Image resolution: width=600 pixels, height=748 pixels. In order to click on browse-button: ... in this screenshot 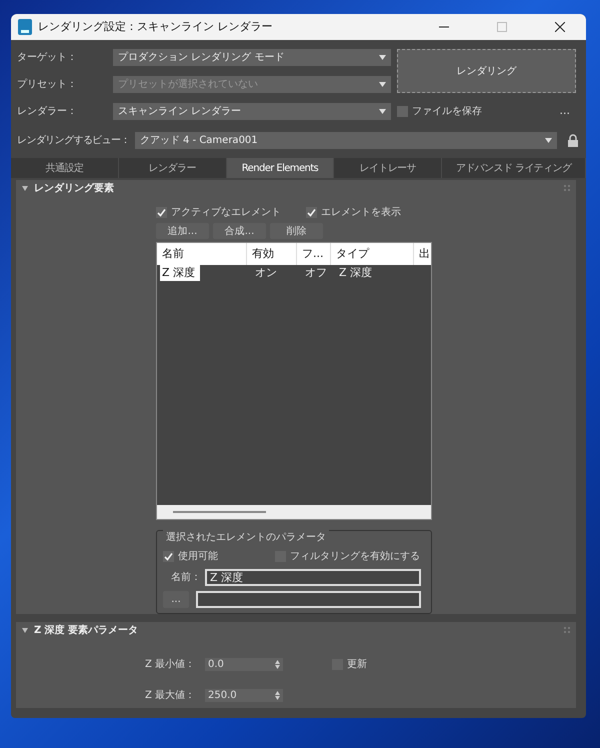, I will do `click(176, 599)`.